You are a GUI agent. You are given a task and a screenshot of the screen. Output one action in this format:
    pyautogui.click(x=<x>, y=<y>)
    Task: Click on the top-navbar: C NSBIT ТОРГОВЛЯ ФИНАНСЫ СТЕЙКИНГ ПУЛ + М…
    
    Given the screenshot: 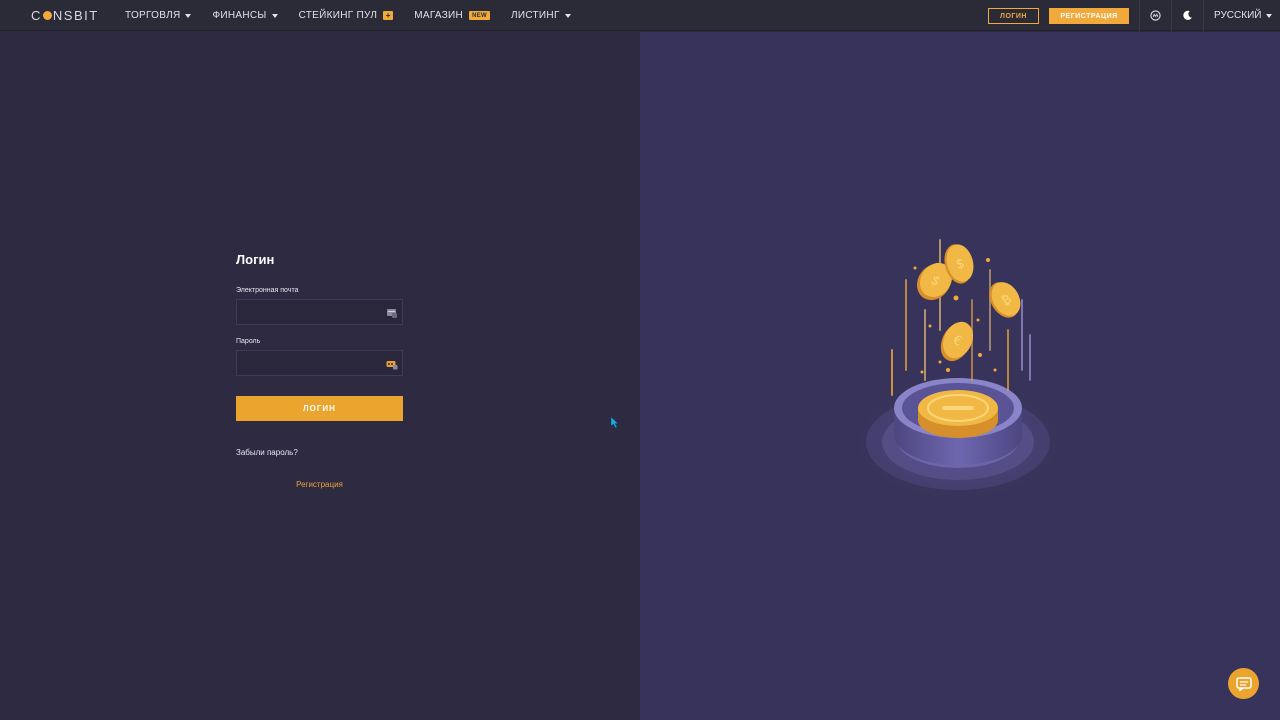 What is the action you would take?
    pyautogui.click(x=640, y=15)
    